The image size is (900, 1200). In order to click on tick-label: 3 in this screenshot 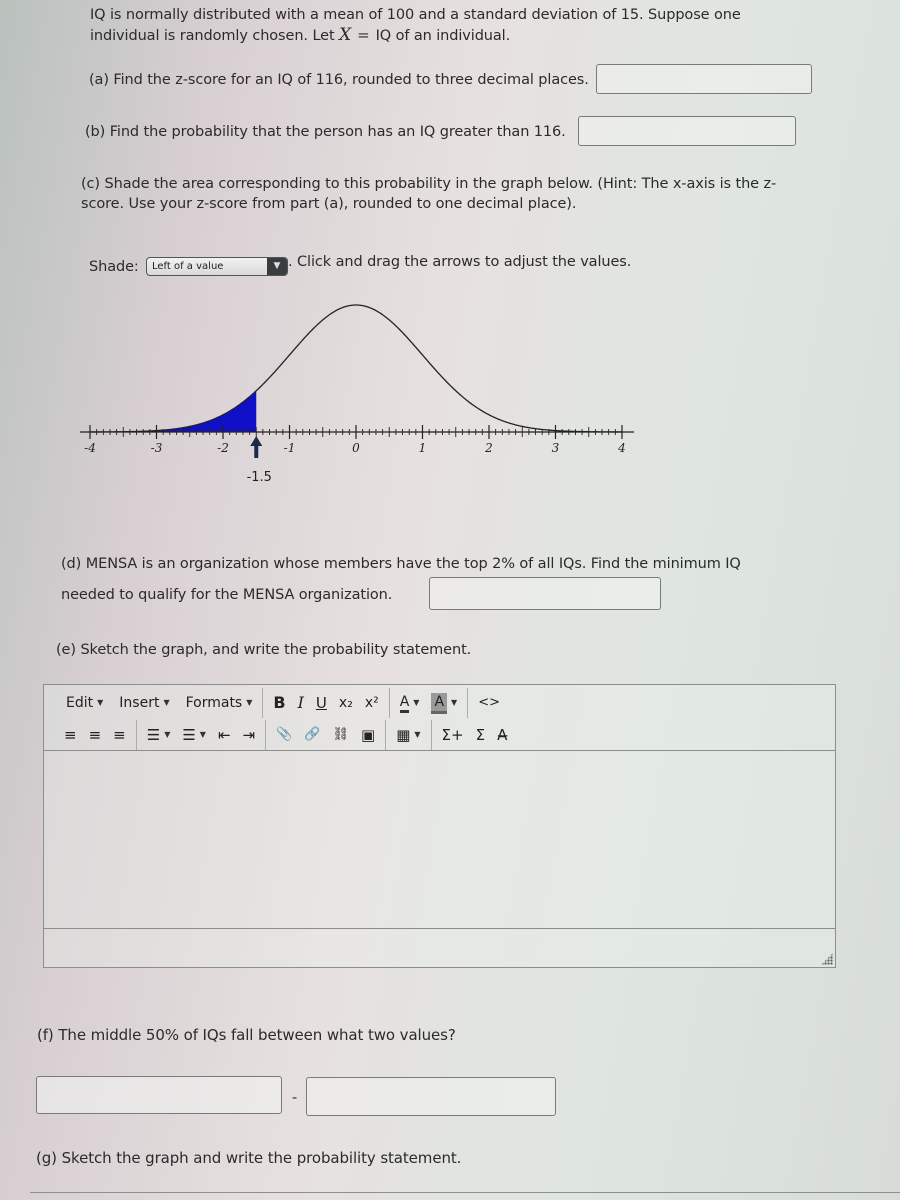, I will do `click(556, 448)`.